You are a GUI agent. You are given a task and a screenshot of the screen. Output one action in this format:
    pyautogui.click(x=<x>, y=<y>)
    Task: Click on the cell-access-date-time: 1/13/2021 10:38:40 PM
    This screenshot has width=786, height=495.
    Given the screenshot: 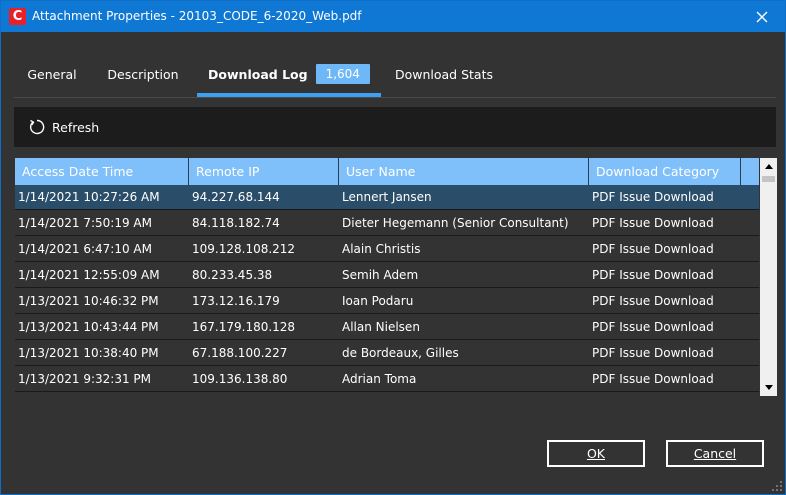 What is the action you would take?
    pyautogui.click(x=88, y=353)
    